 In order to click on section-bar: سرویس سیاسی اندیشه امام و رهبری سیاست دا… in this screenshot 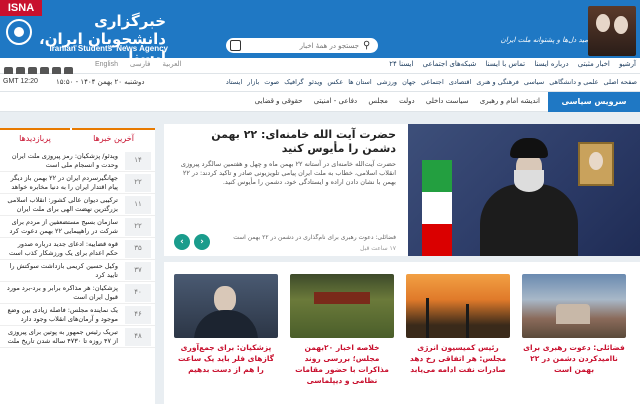, I will do `click(320, 102)`.